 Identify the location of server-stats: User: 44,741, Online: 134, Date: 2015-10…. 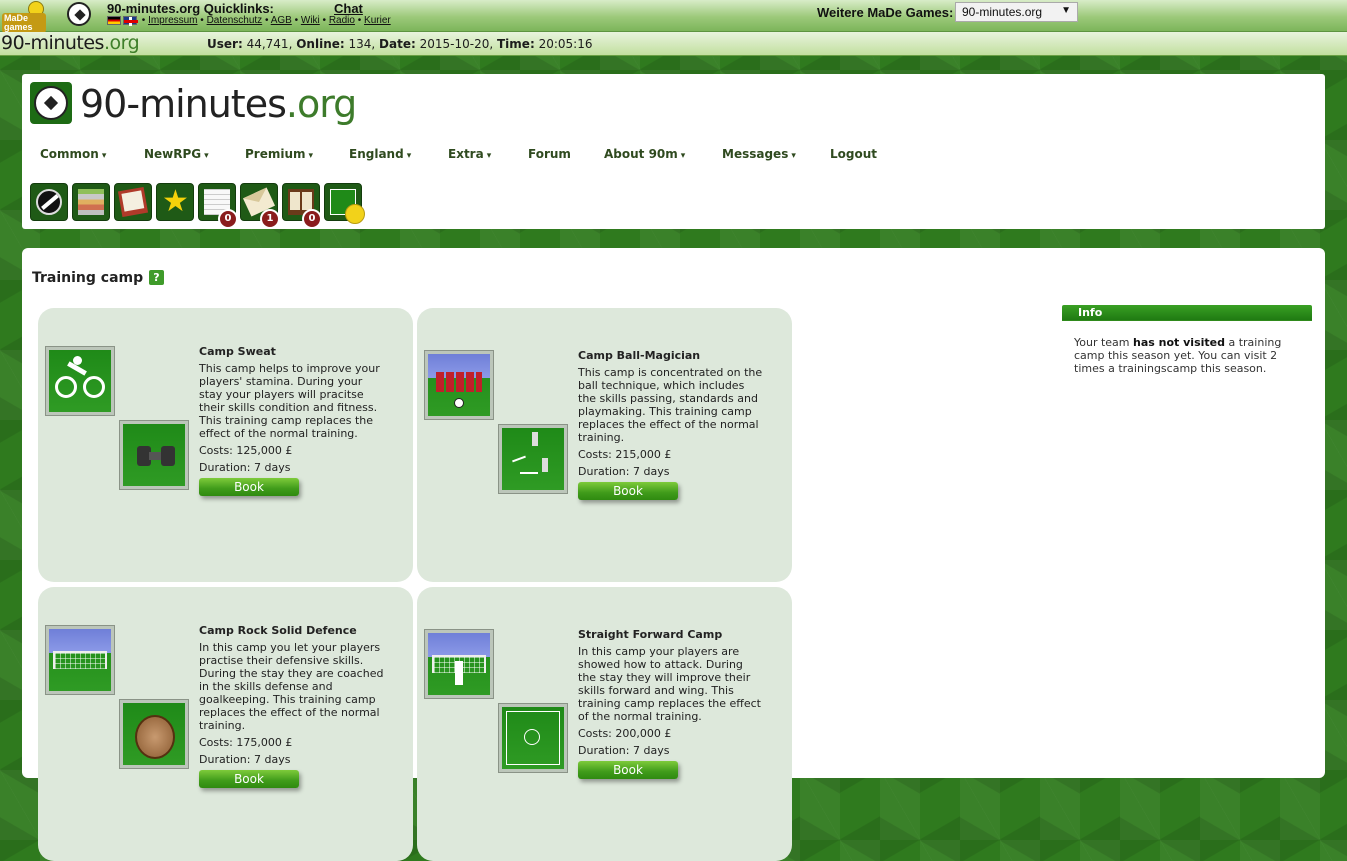
(400, 44).